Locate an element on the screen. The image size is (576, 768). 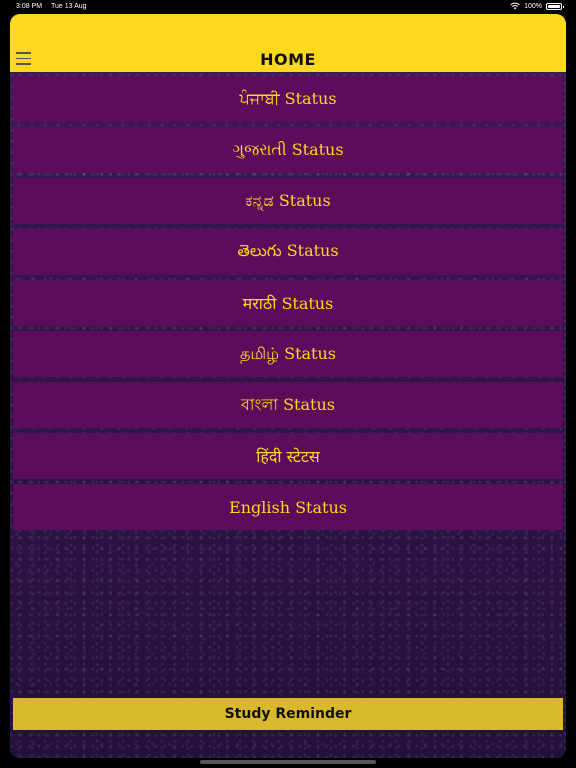
kannada-status-button: ಕನ್ನಡ Status is located at coordinates (288, 201).